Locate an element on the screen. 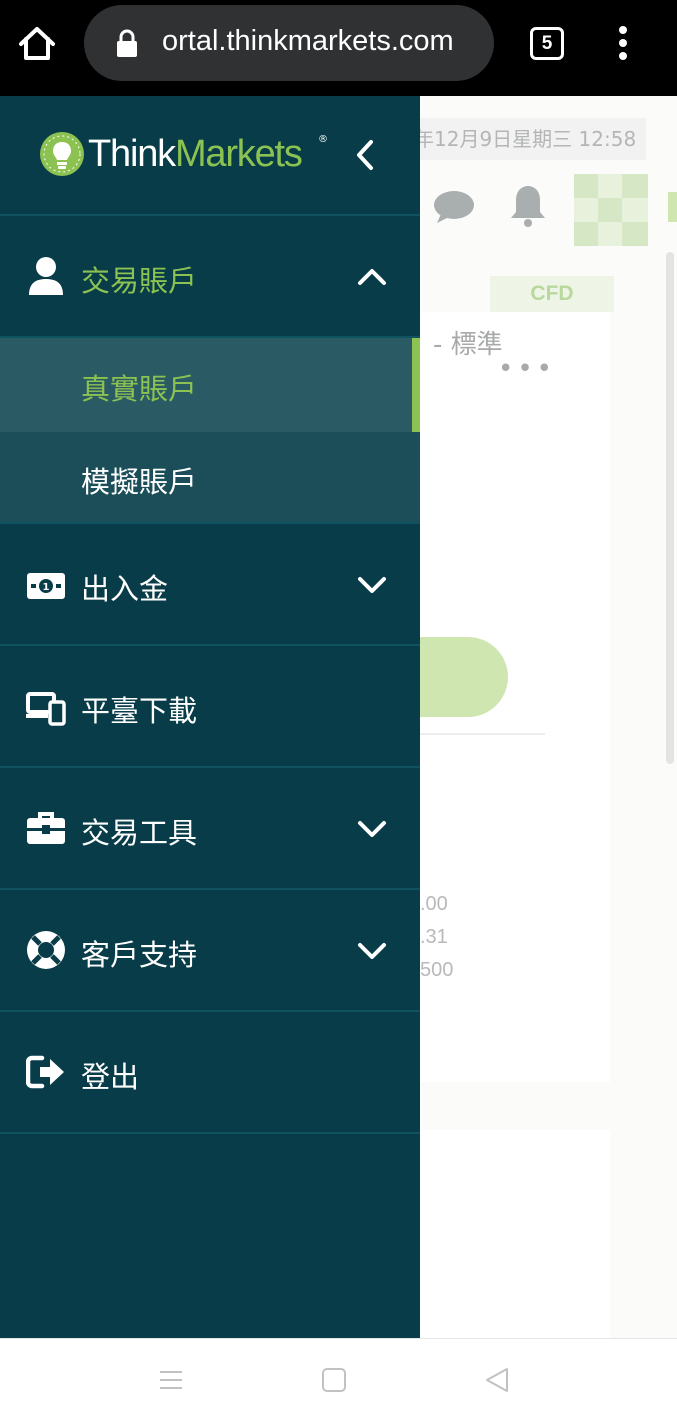 The image size is (677, 1408). menu-item-deposit-withdraw: 1 出入金 is located at coordinates (210, 585).